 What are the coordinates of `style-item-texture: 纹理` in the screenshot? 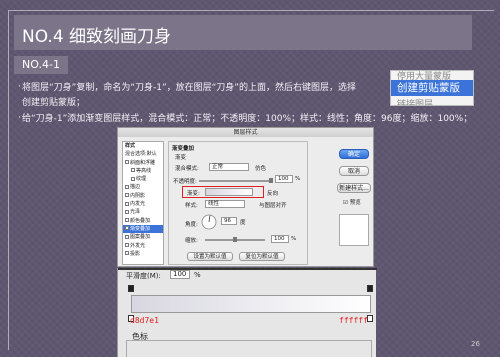 It's located at (143, 179).